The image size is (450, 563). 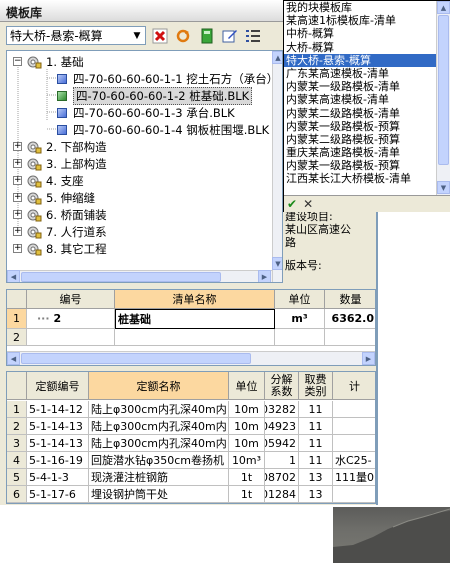 What do you see at coordinates (17, 460) in the screenshot?
I see `row-number: 4` at bounding box center [17, 460].